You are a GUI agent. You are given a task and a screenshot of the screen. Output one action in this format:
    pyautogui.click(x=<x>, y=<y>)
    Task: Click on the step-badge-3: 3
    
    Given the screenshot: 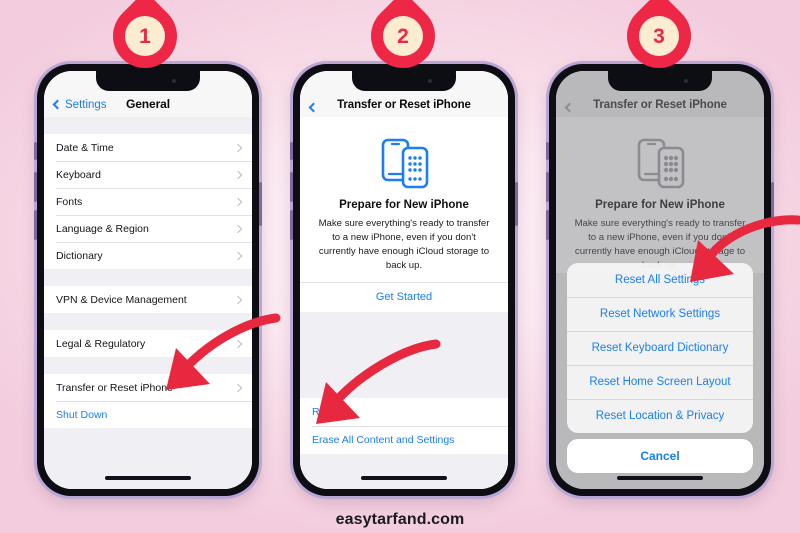 What is the action you would take?
    pyautogui.click(x=659, y=41)
    